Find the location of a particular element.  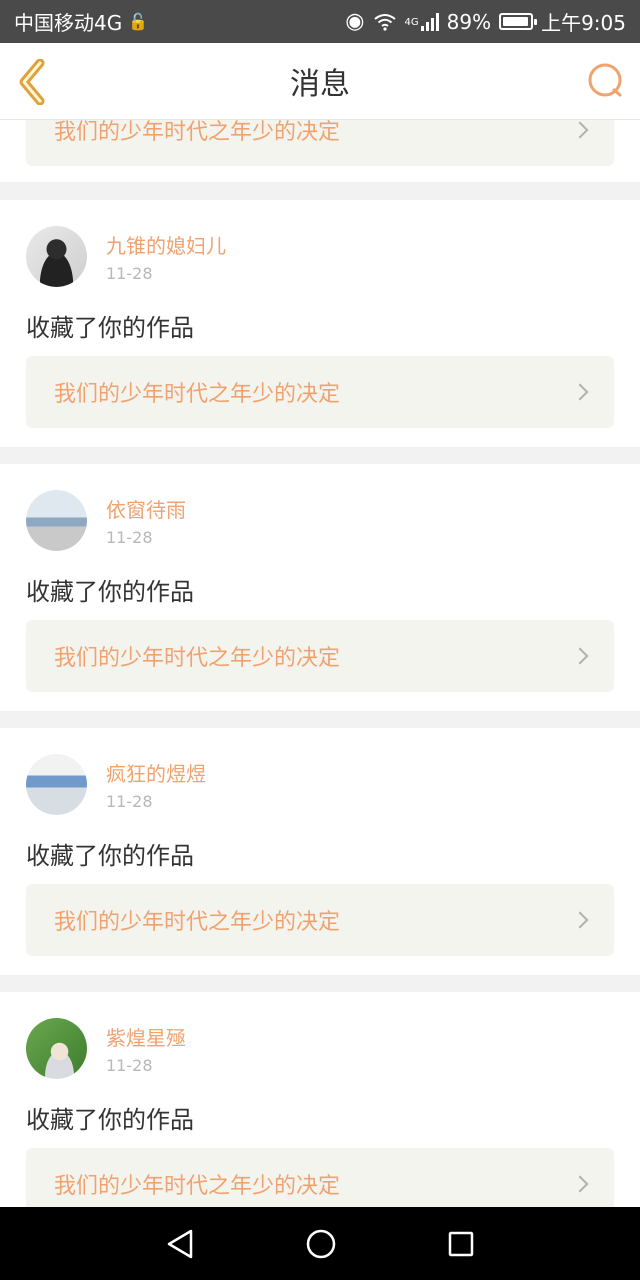

status-right: ◉ 4G 89% 上午9:05 is located at coordinates (485, 21).